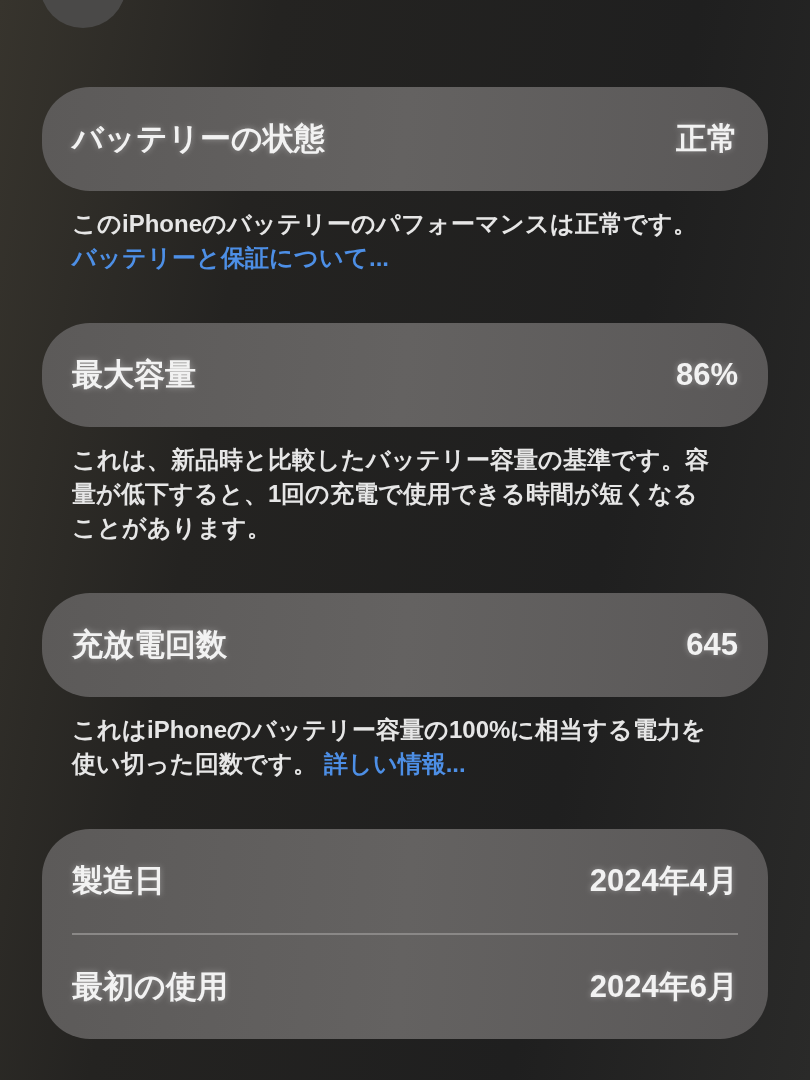  I want to click on row-label: 充放電回数, so click(149, 644).